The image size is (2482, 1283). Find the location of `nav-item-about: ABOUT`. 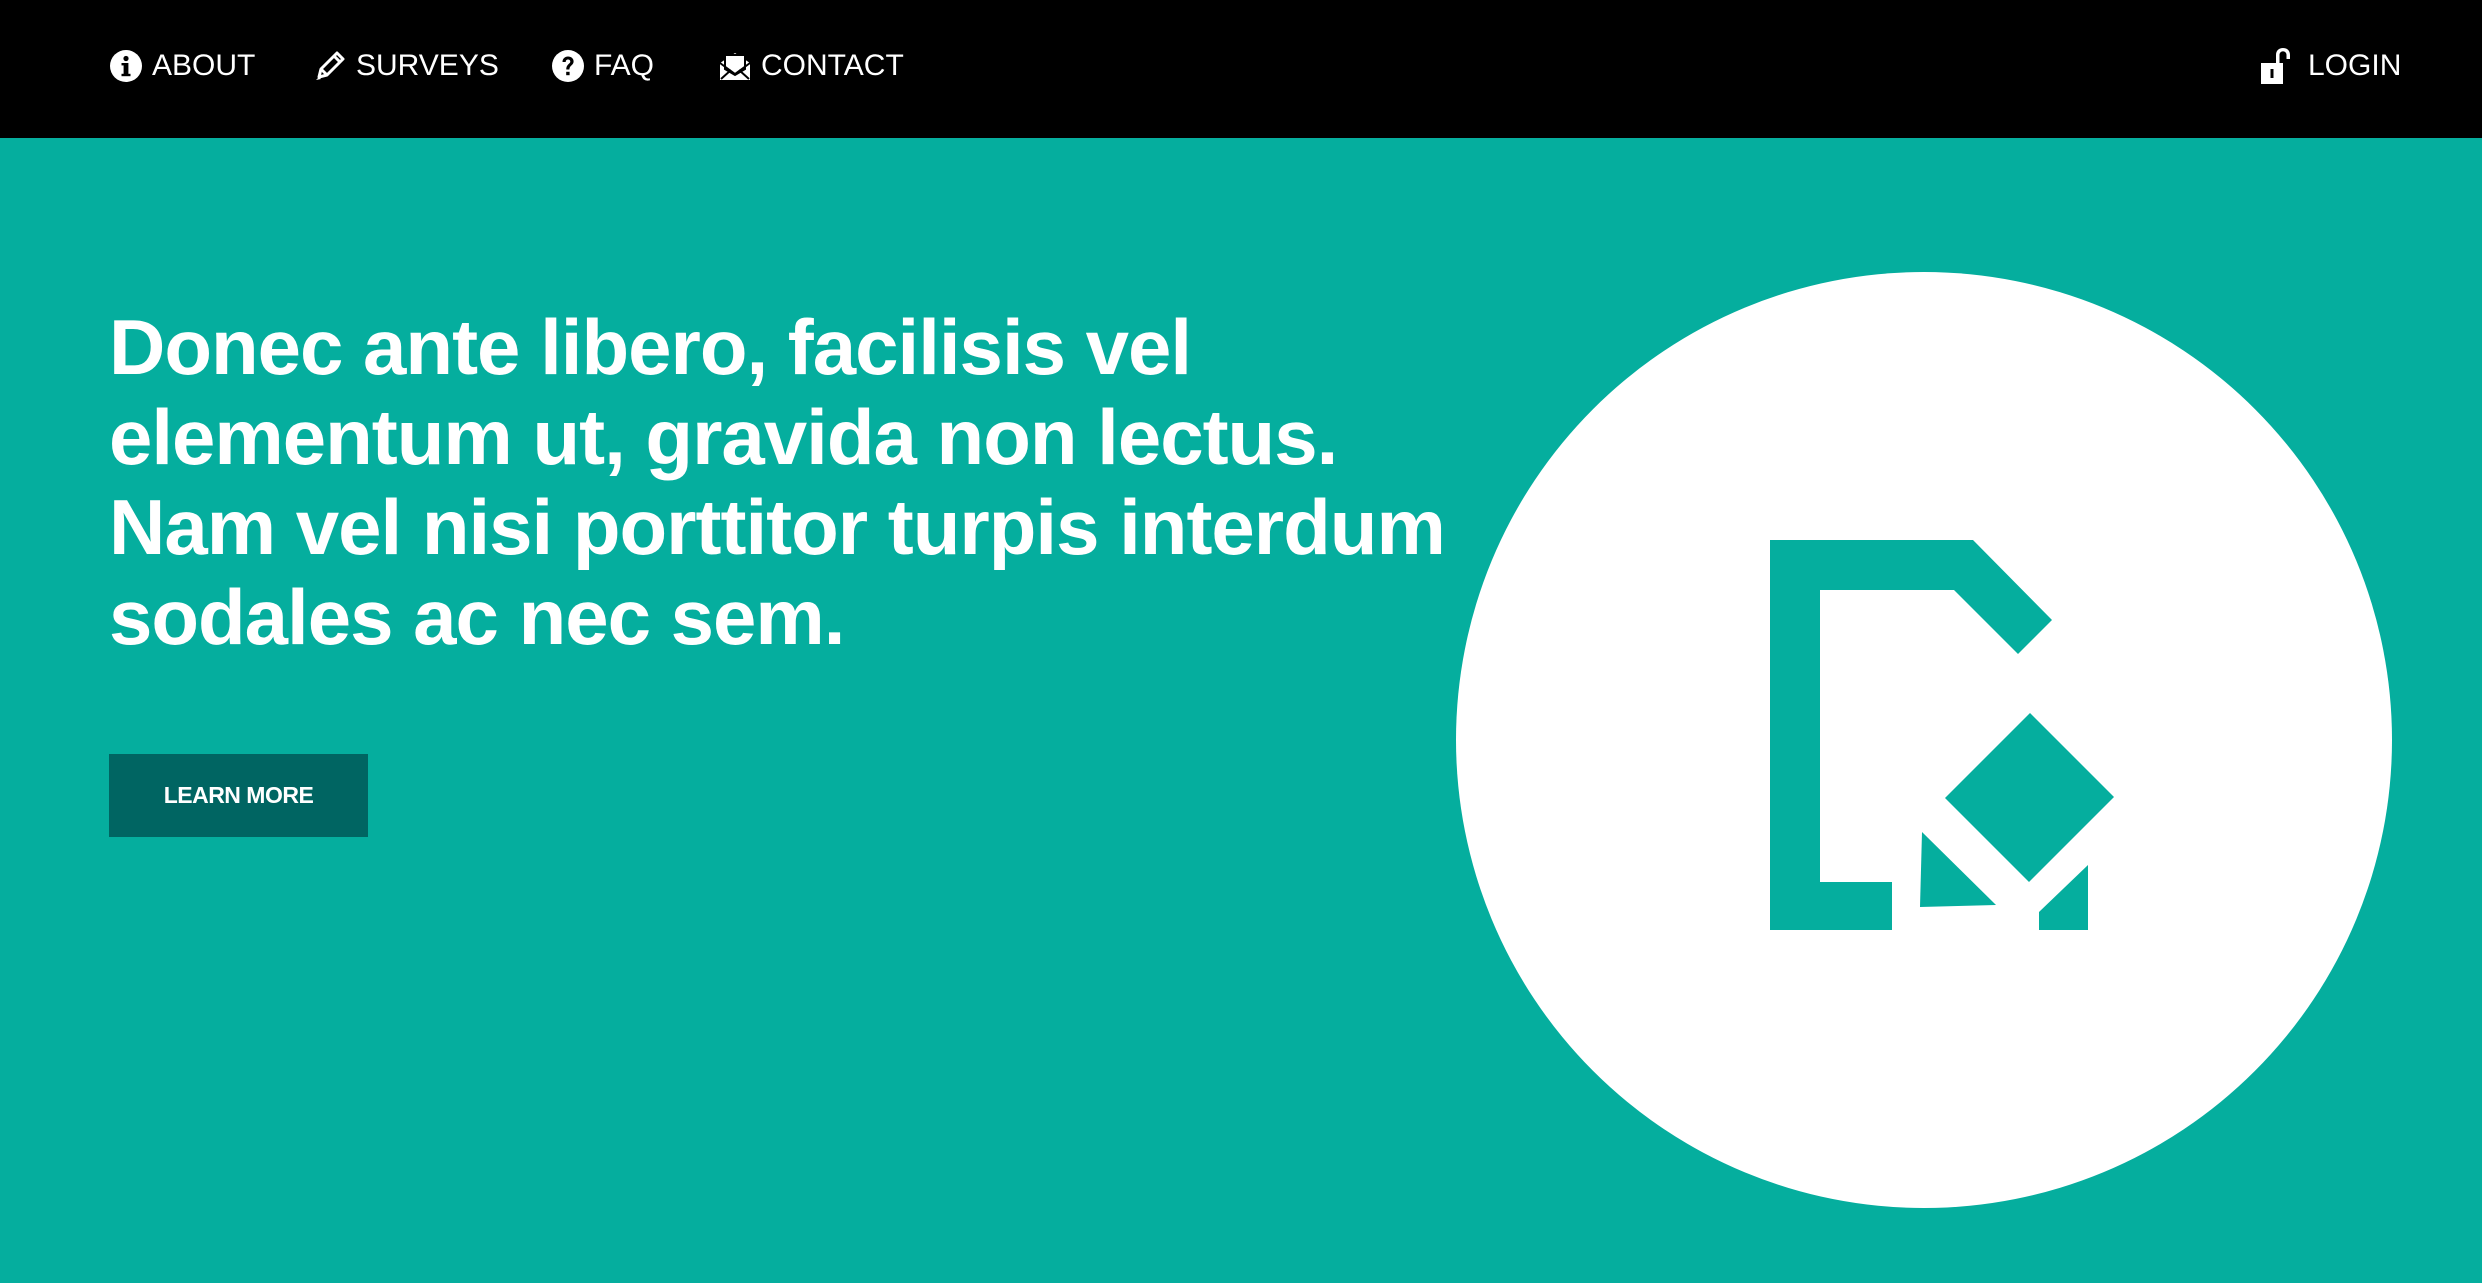

nav-item-about: ABOUT is located at coordinates (182, 66).